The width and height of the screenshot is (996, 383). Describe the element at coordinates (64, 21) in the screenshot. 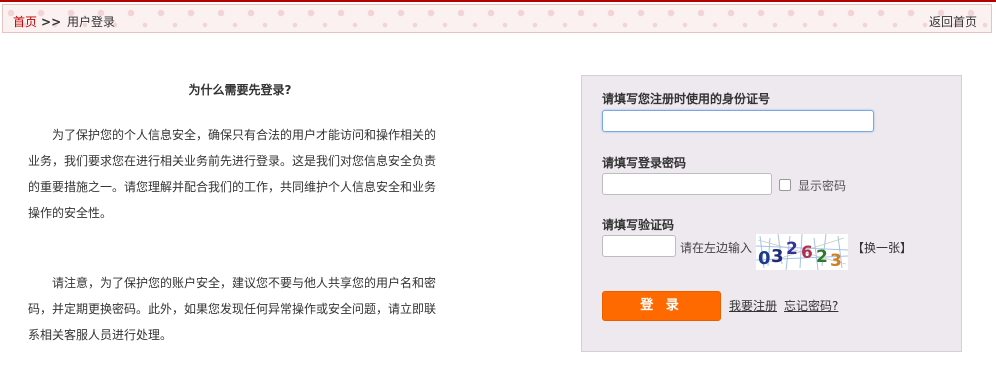

I see `breadcrumb: 首页 >> 用户登录` at that location.